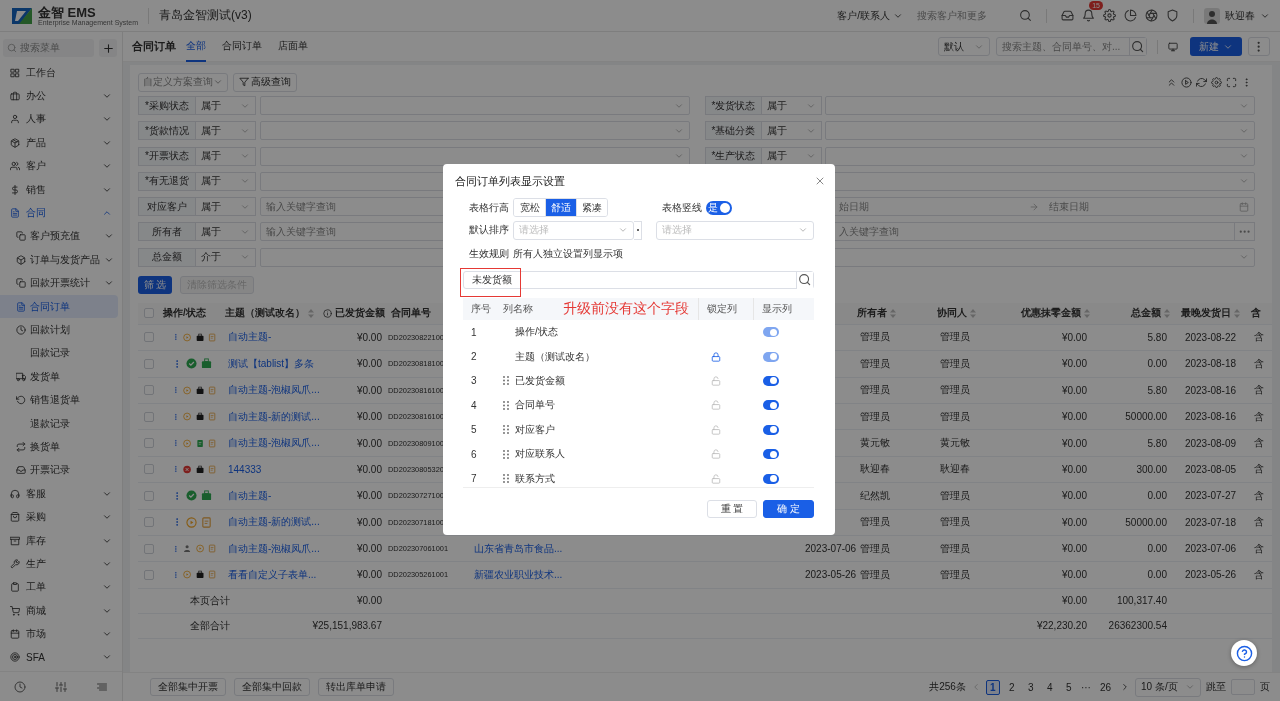  What do you see at coordinates (992, 687) in the screenshot?
I see `page-button: 1` at bounding box center [992, 687].